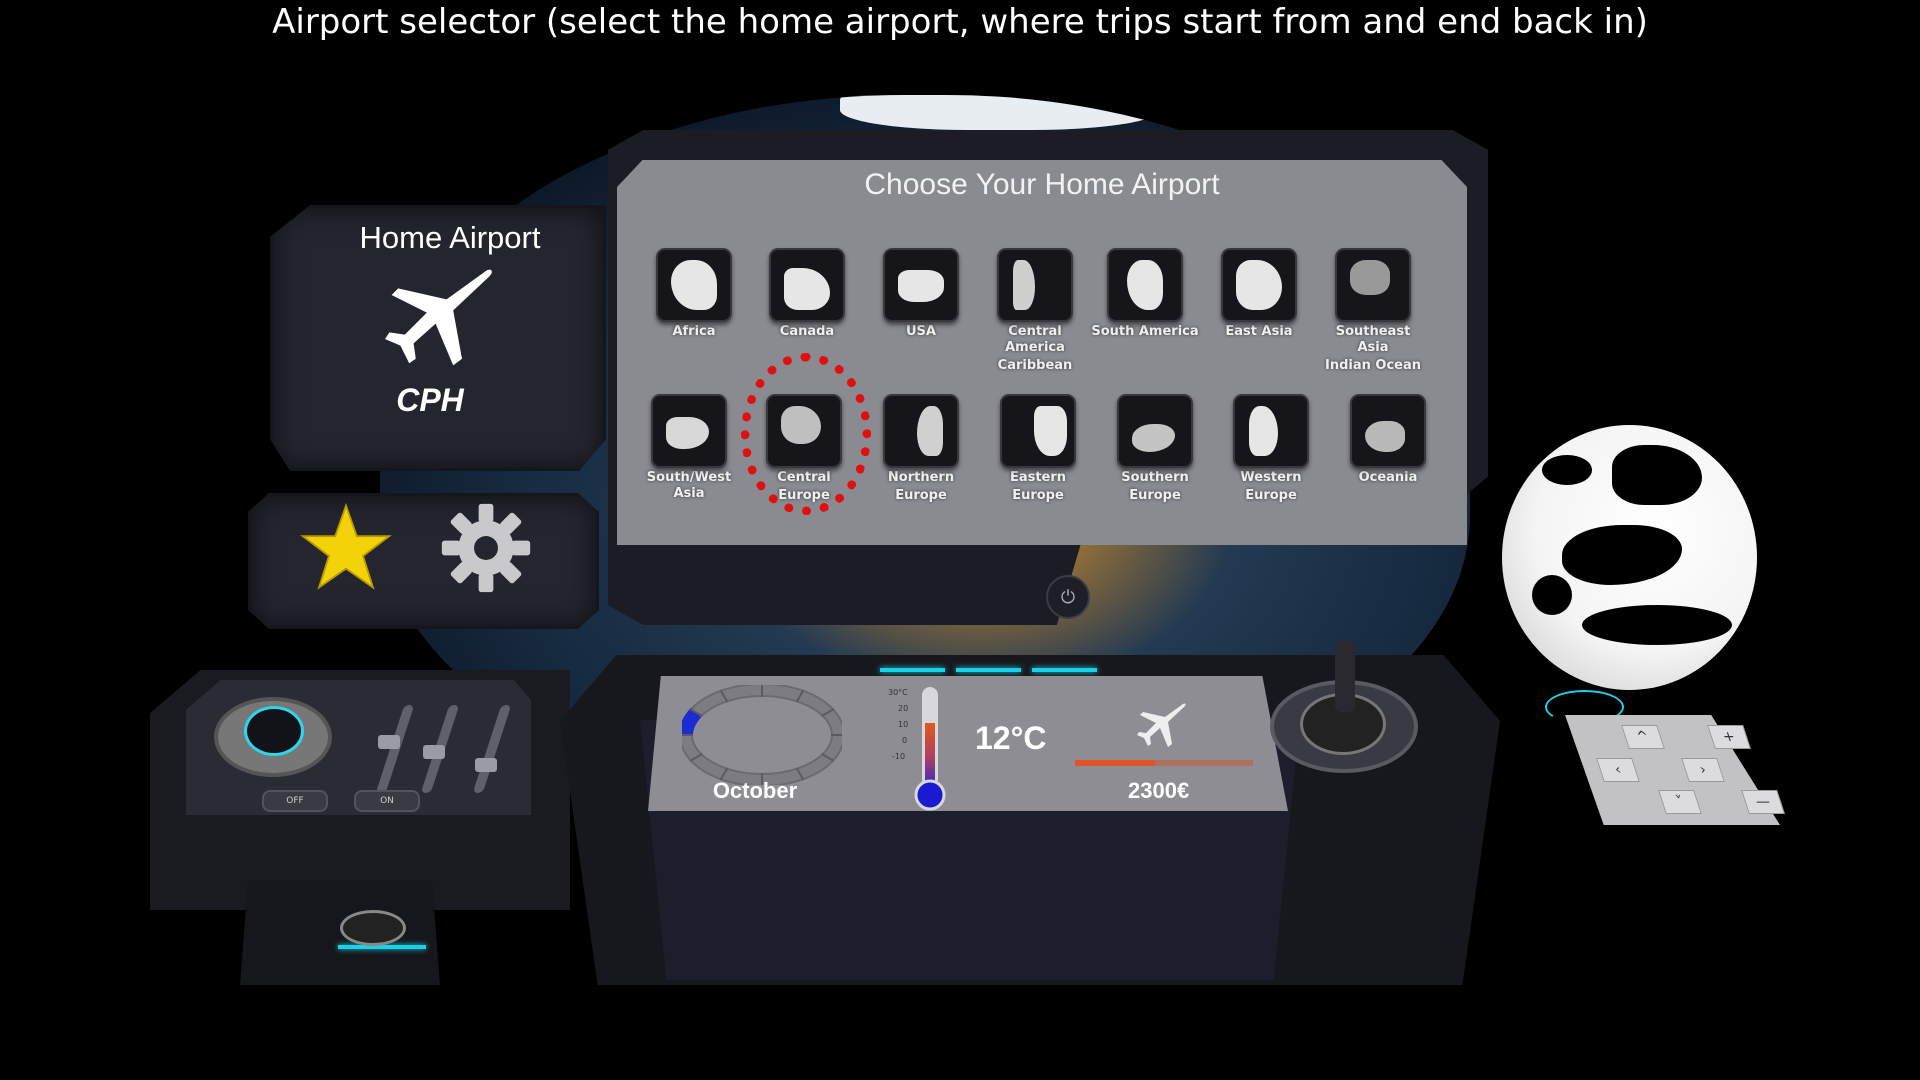  I want to click on region-central-america-caribbean: Central America Caribbean, so click(1035, 311).